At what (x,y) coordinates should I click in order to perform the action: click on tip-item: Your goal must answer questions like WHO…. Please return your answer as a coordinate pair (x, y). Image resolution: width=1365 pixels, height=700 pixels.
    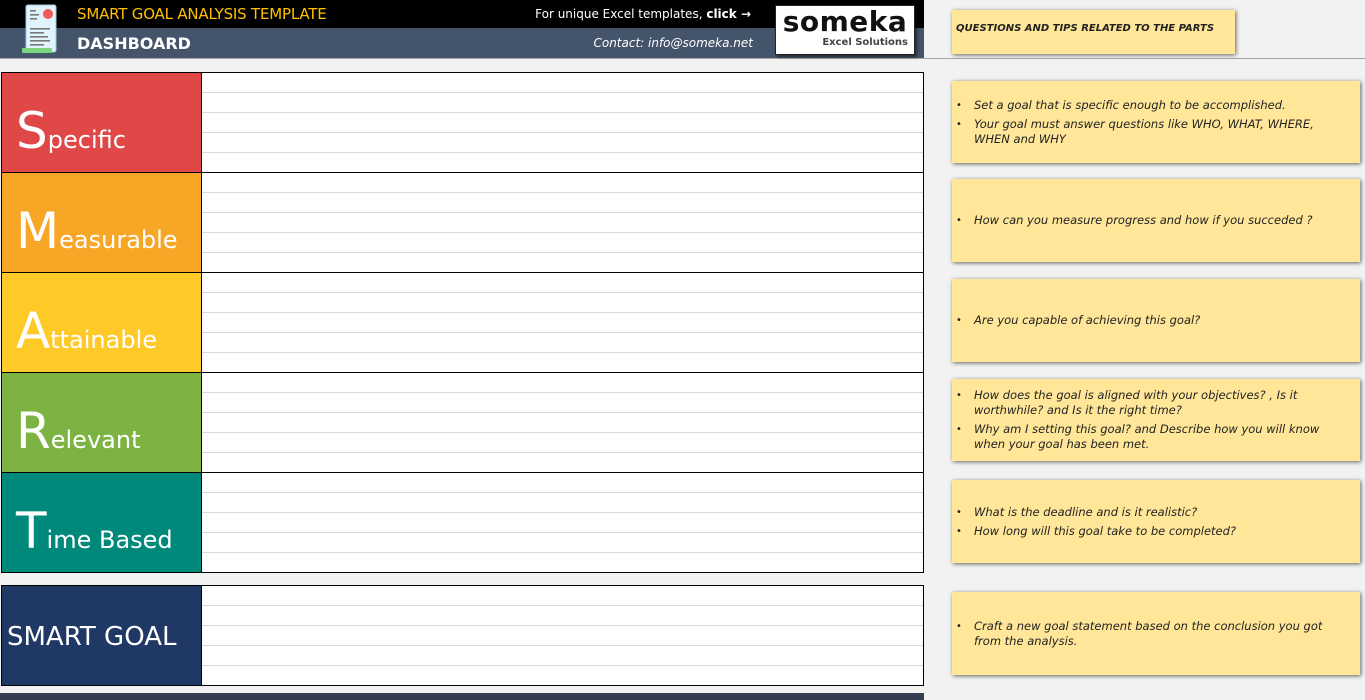
    Looking at the image, I should click on (1152, 132).